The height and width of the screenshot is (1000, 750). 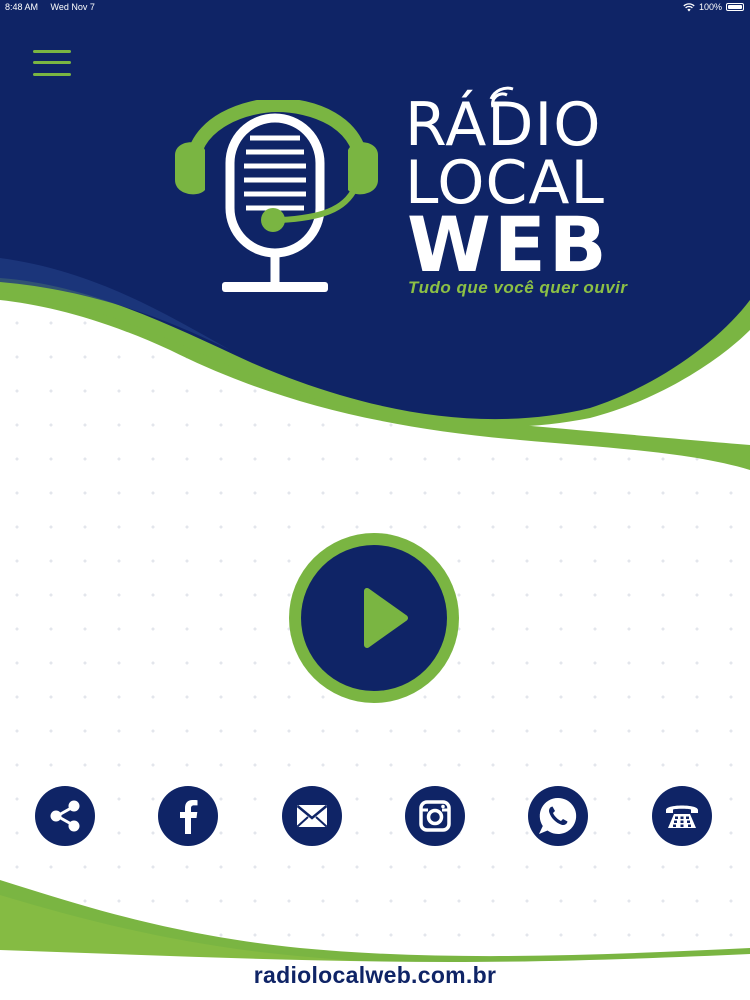 I want to click on status-time: 8:48 AM, so click(x=22, y=7).